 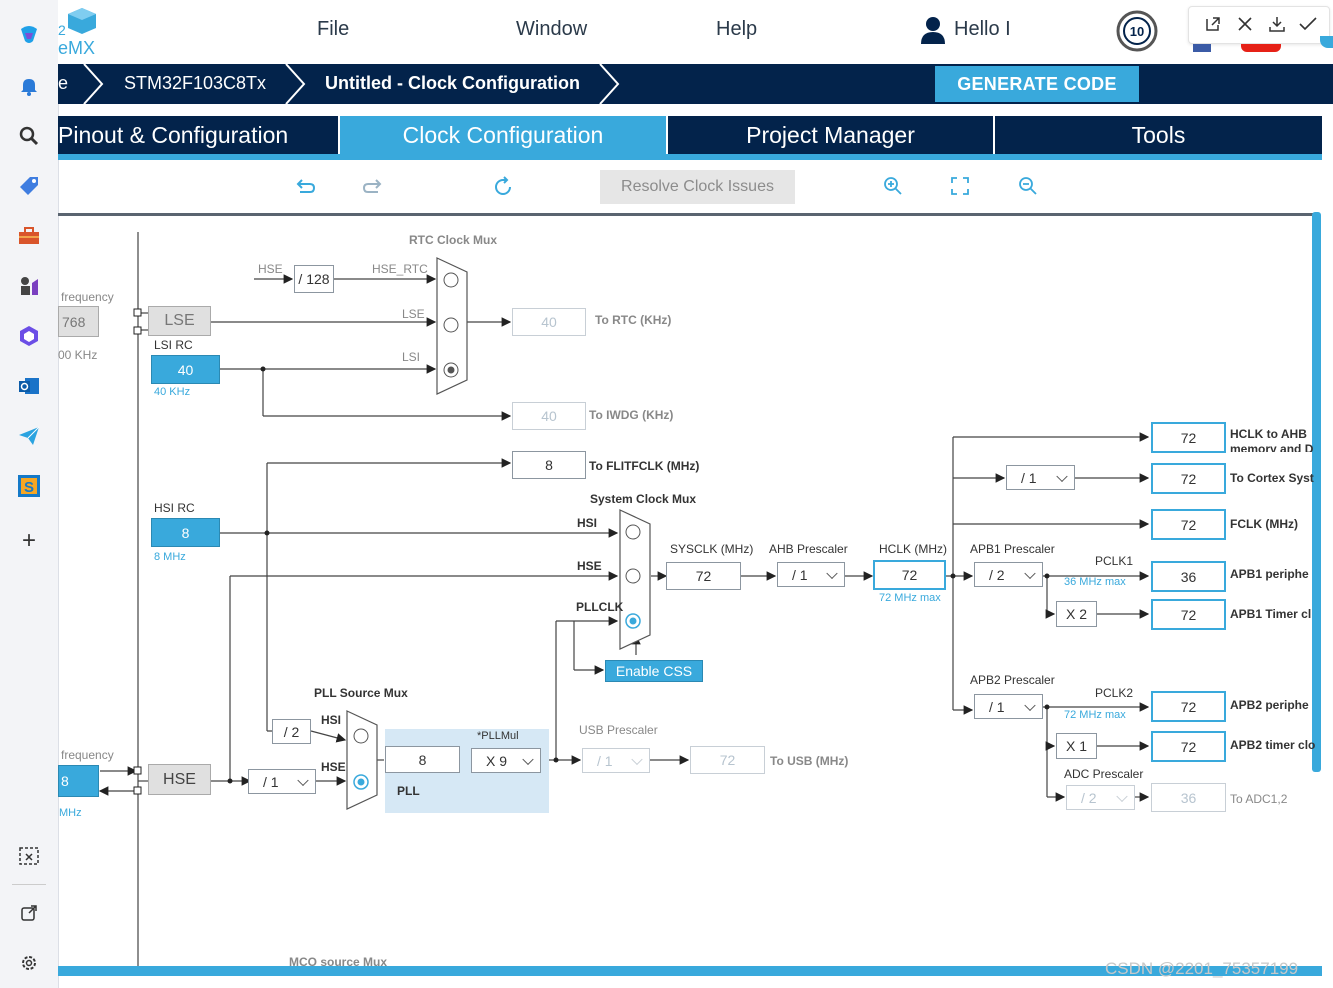 What do you see at coordinates (997, 574) in the screenshot?
I see `apb1-prescaler-value: / 2` at bounding box center [997, 574].